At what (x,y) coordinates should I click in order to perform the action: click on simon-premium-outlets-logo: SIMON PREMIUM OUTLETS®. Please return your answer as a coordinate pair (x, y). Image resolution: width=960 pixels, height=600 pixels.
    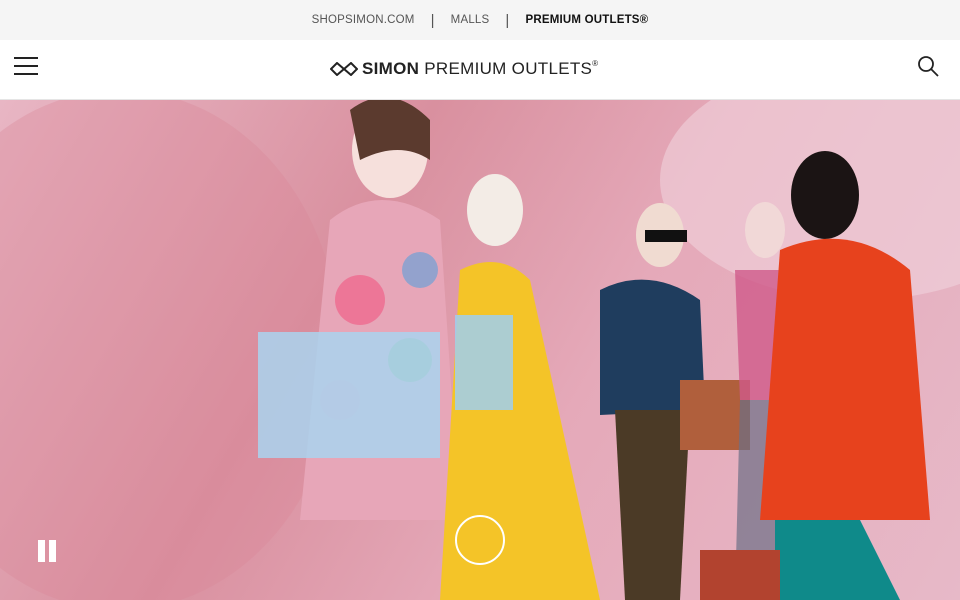
    Looking at the image, I should click on (480, 69).